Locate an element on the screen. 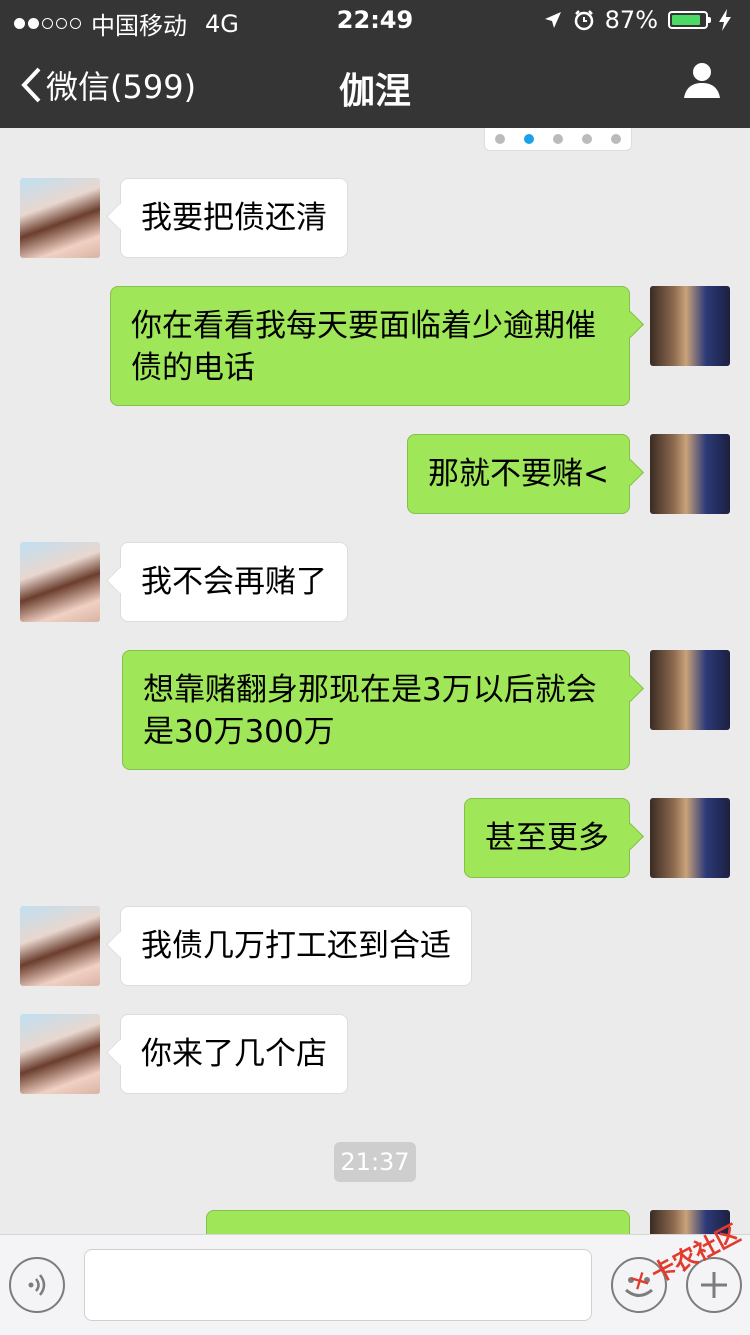 This screenshot has height=1335, width=750. location-arrow-icon is located at coordinates (552, 20).